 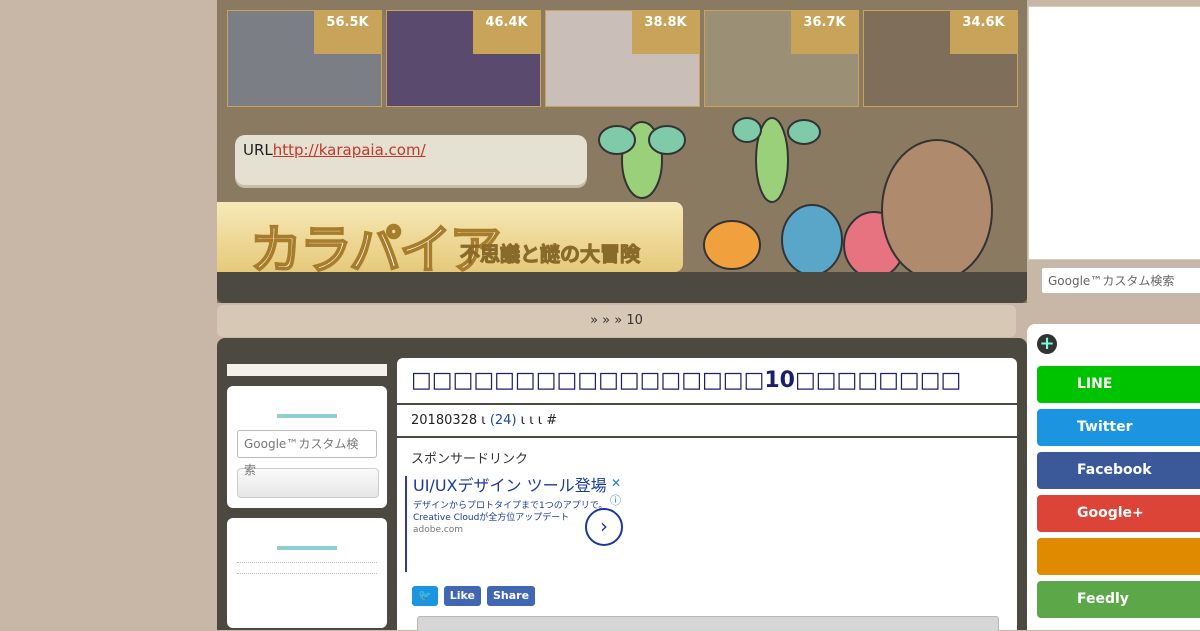 What do you see at coordinates (1118, 556) in the screenshot?
I see `rss-button` at bounding box center [1118, 556].